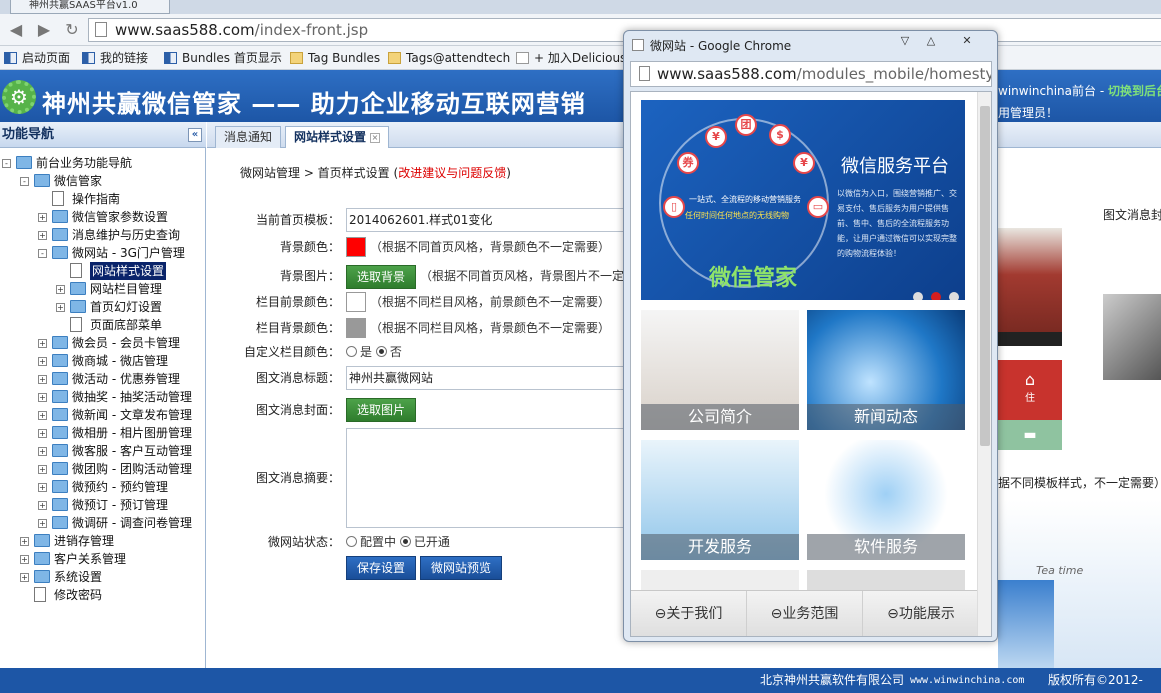 The image size is (1161, 693). I want to click on custom-no-radio, so click(381, 351).